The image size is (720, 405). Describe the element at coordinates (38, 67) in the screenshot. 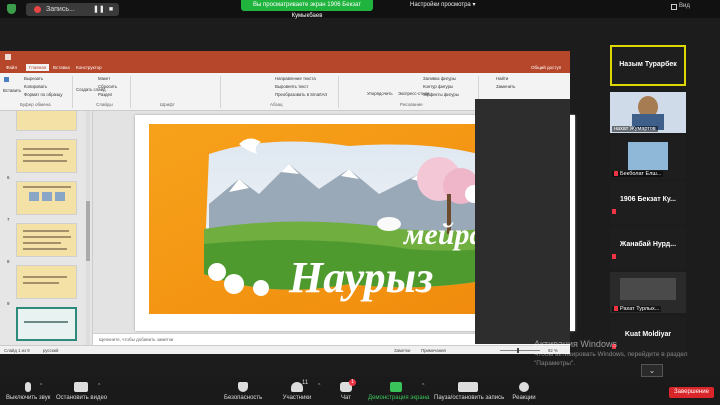

I see `tab-home: Главная` at that location.